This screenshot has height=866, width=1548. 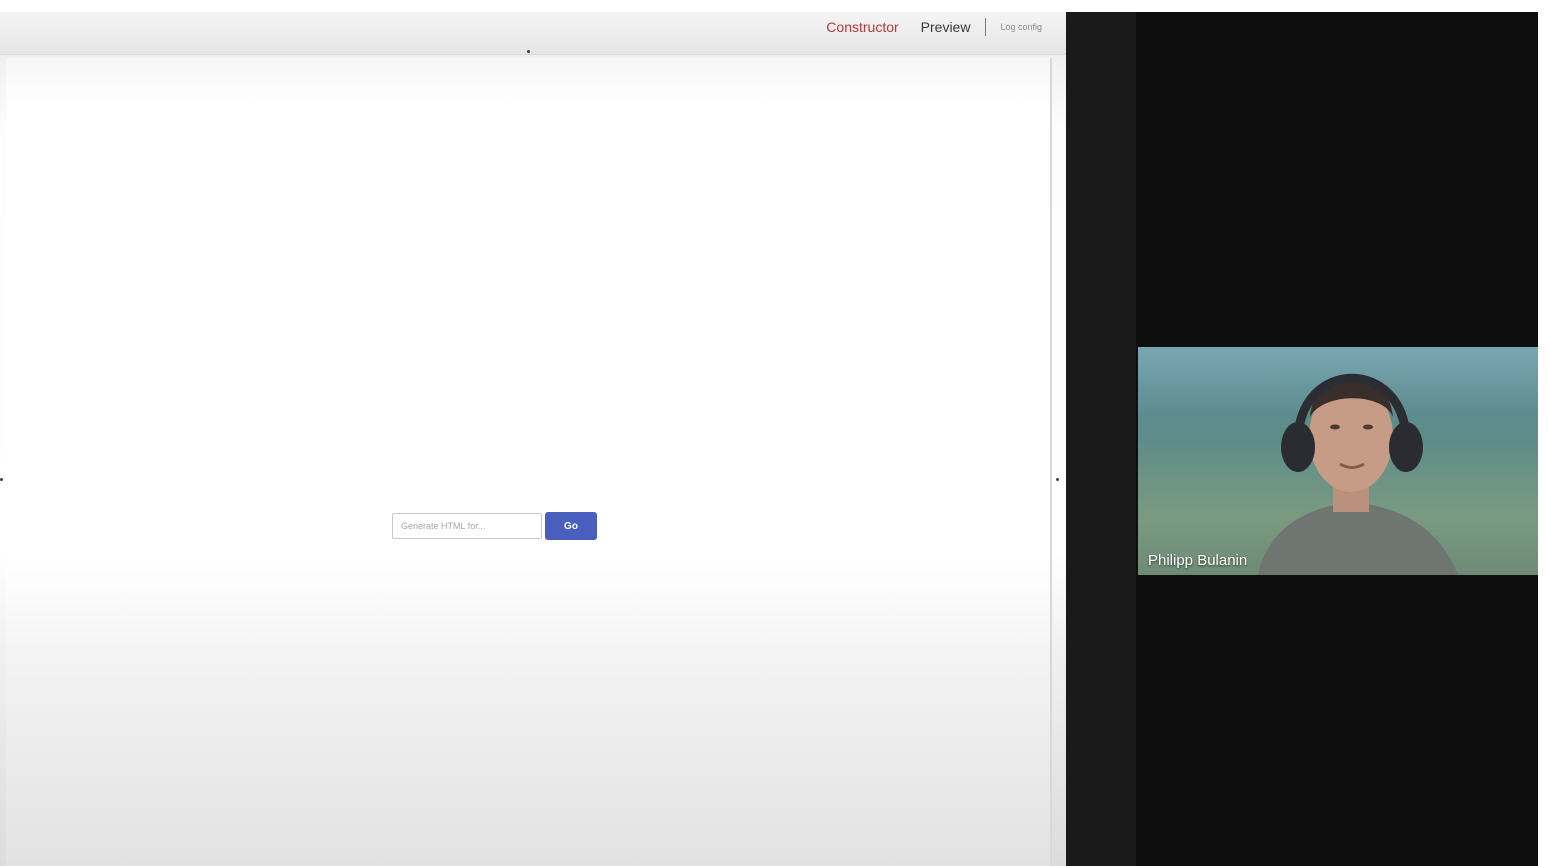 I want to click on resize-handle-right, so click(x=1057, y=479).